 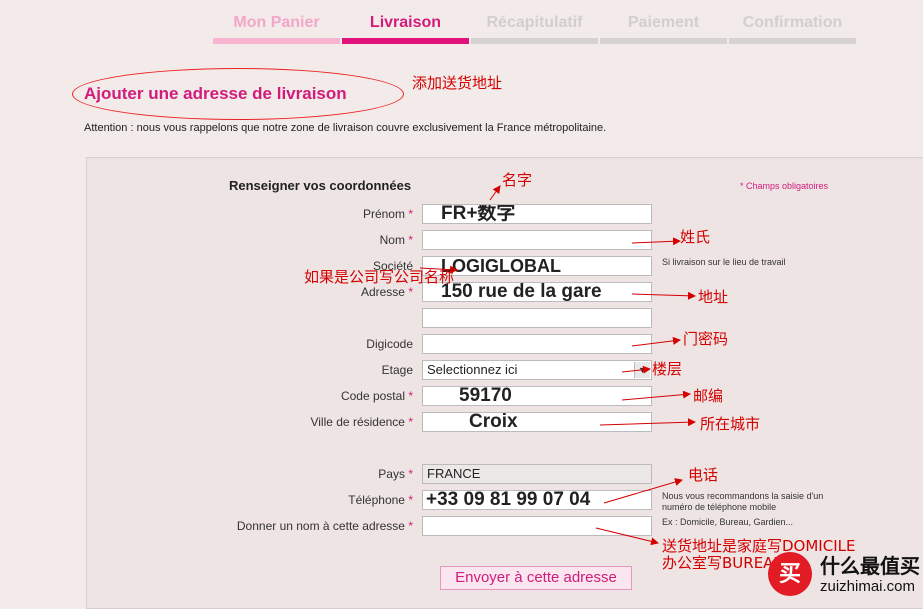 I want to click on annotation-add-address: 添加送货地址, so click(x=457, y=83).